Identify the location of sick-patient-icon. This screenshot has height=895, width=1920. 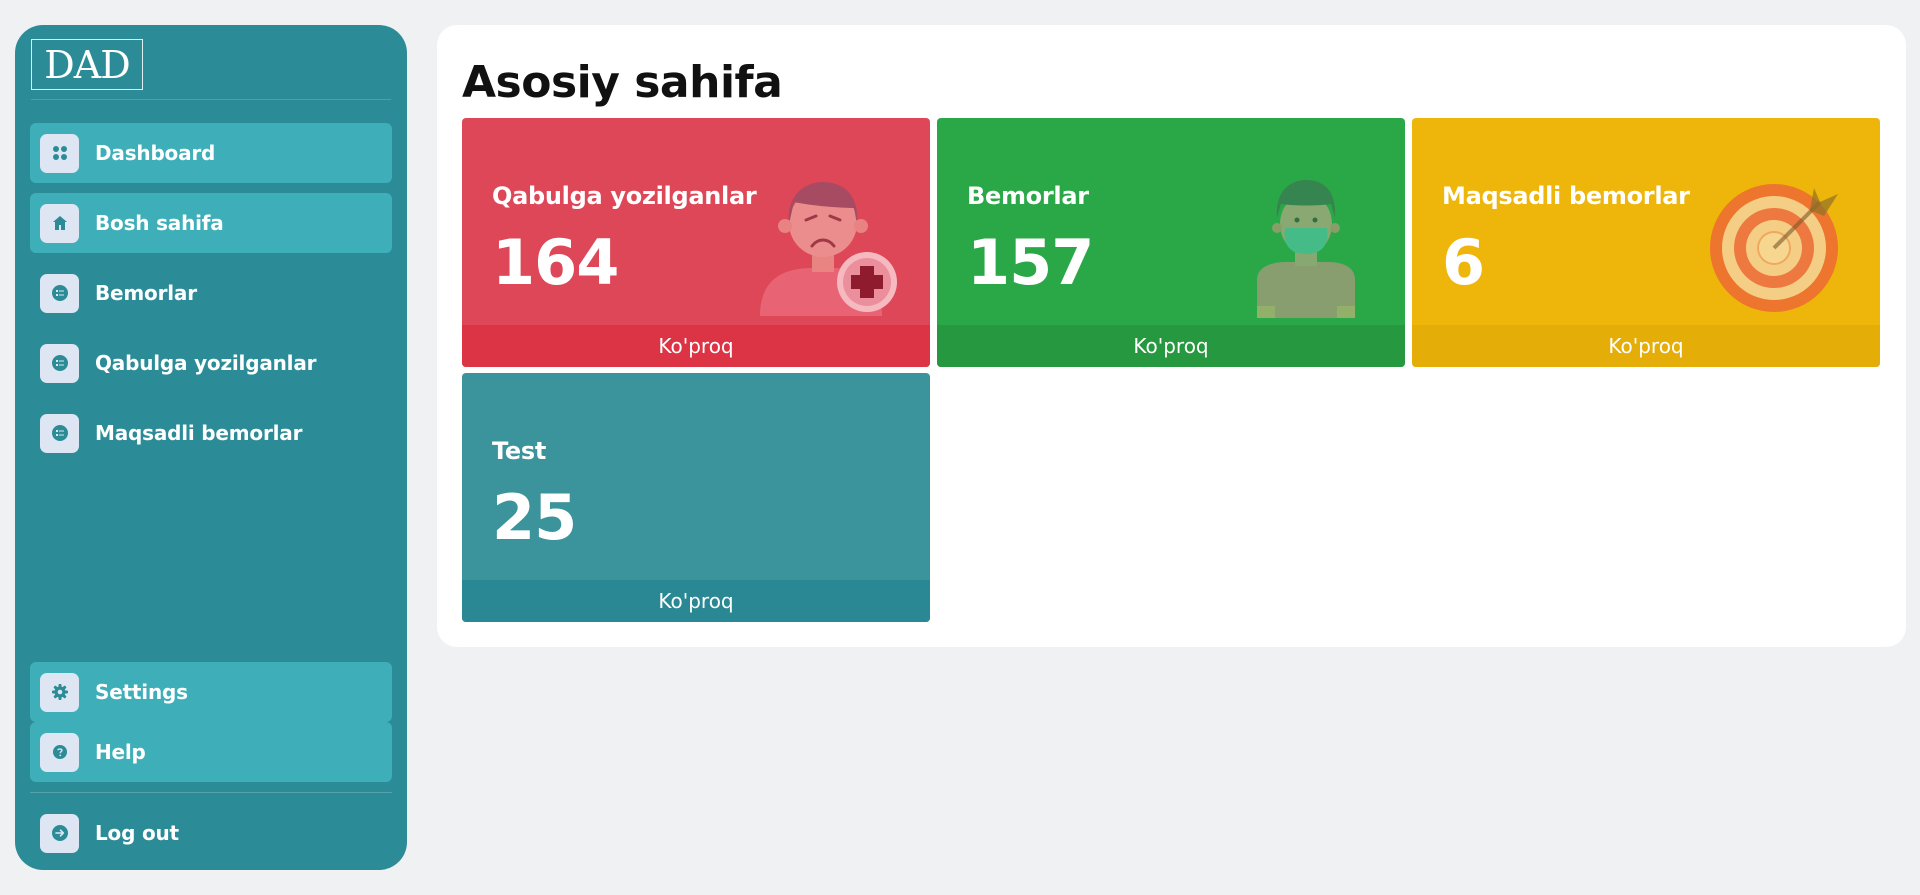
(828, 249).